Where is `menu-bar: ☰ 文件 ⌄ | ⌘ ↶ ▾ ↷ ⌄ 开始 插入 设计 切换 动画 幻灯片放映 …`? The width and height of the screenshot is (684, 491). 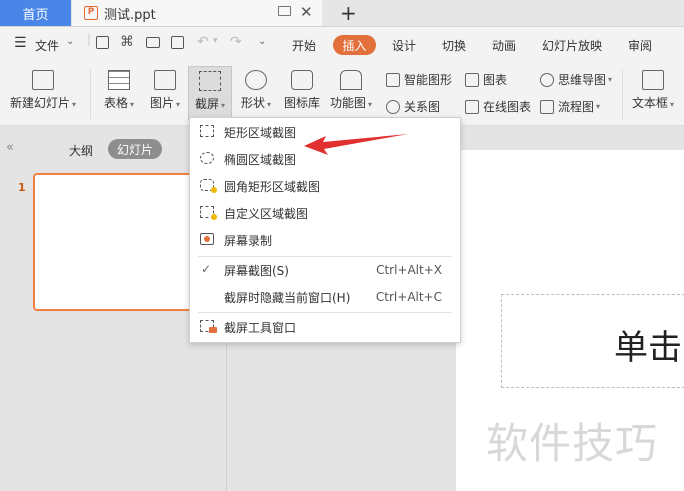
menu-bar: ☰ 文件 ⌄ | ⌘ ↶ ▾ ↷ ⌄ 开始 插入 设计 切换 动画 幻灯片放映 … is located at coordinates (342, 45).